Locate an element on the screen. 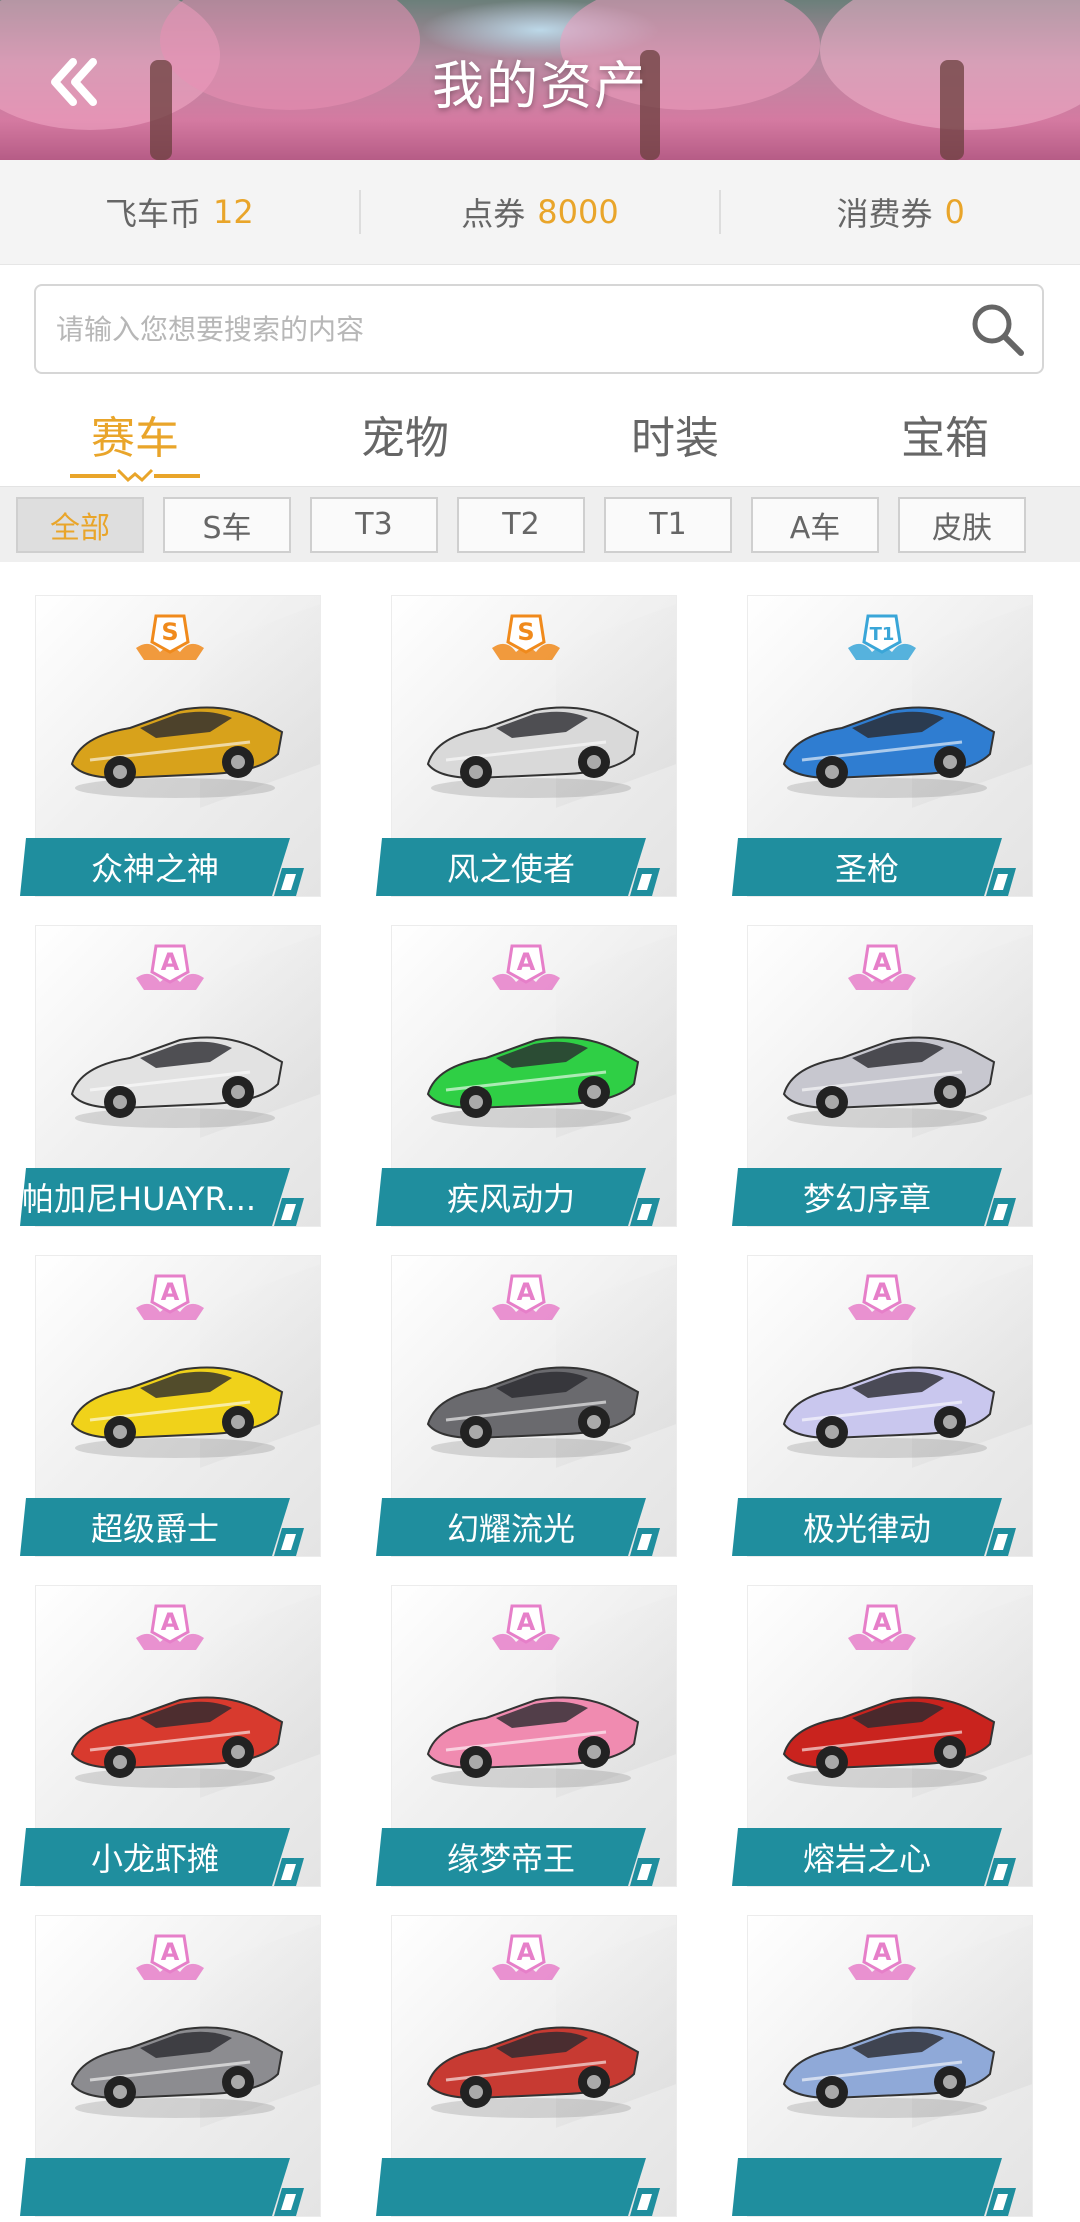 This screenshot has height=2222, width=1080. filter-all: 全部 is located at coordinates (80, 524).